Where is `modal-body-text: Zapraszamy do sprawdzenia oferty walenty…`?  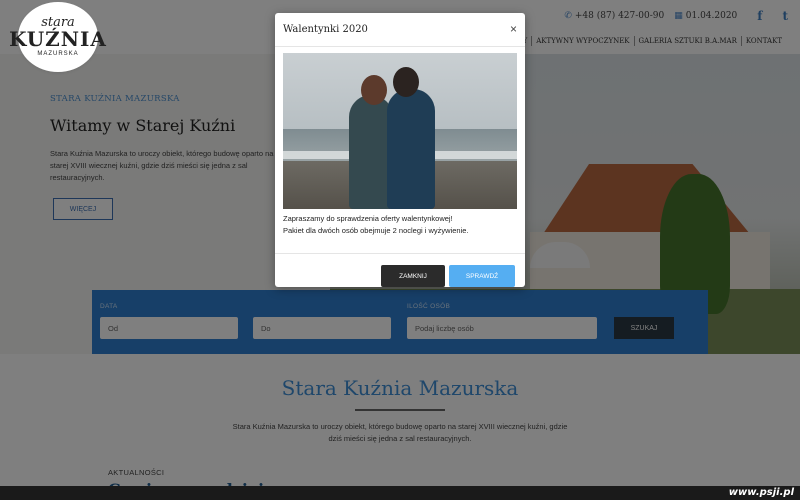 modal-body-text: Zapraszamy do sprawdzenia oferty walenty… is located at coordinates (401, 224).